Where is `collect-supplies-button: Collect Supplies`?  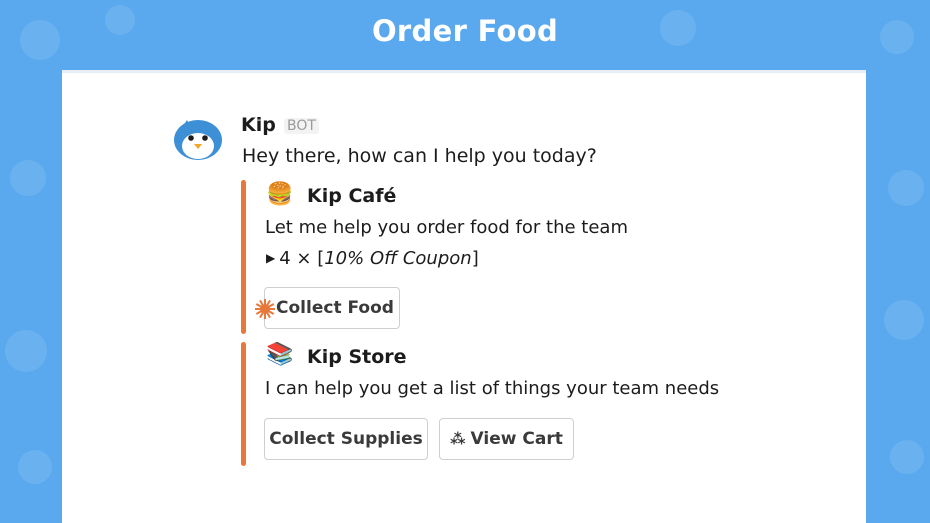 collect-supplies-button: Collect Supplies is located at coordinates (346, 439).